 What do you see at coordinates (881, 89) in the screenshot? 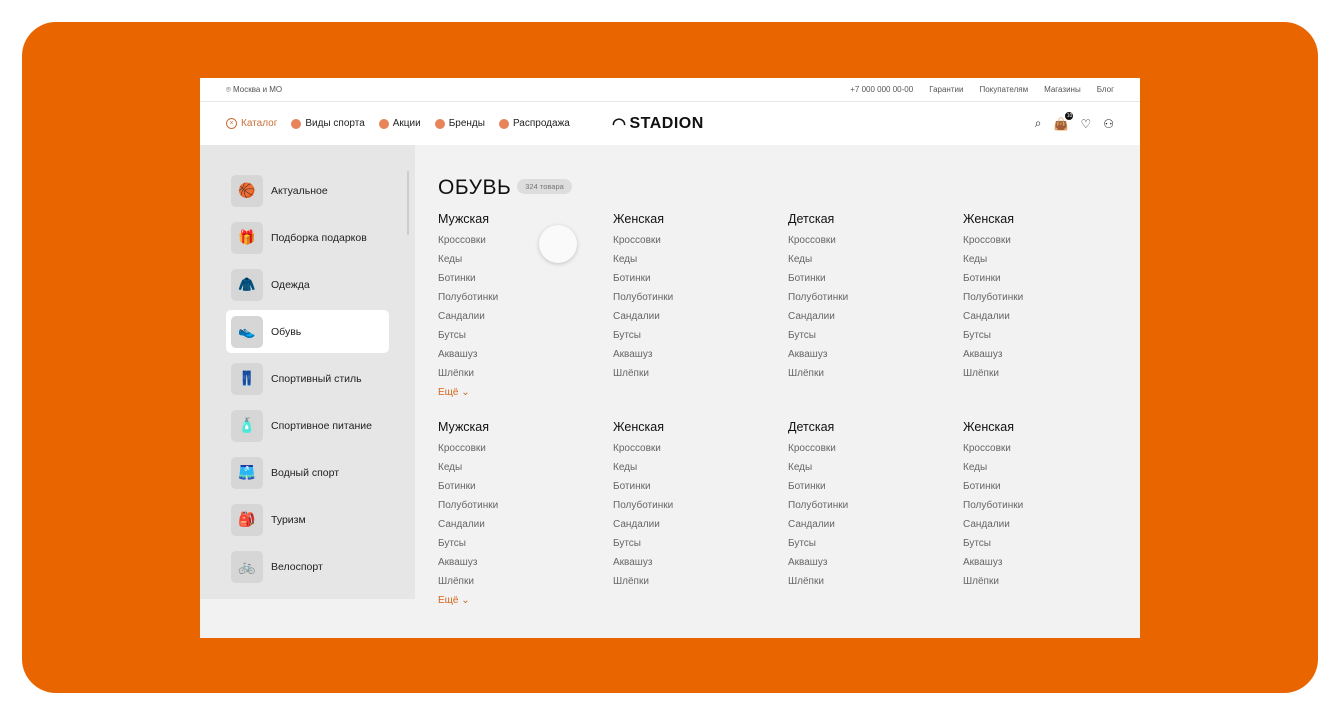
I see `top-link: +7 000 000 00-00` at bounding box center [881, 89].